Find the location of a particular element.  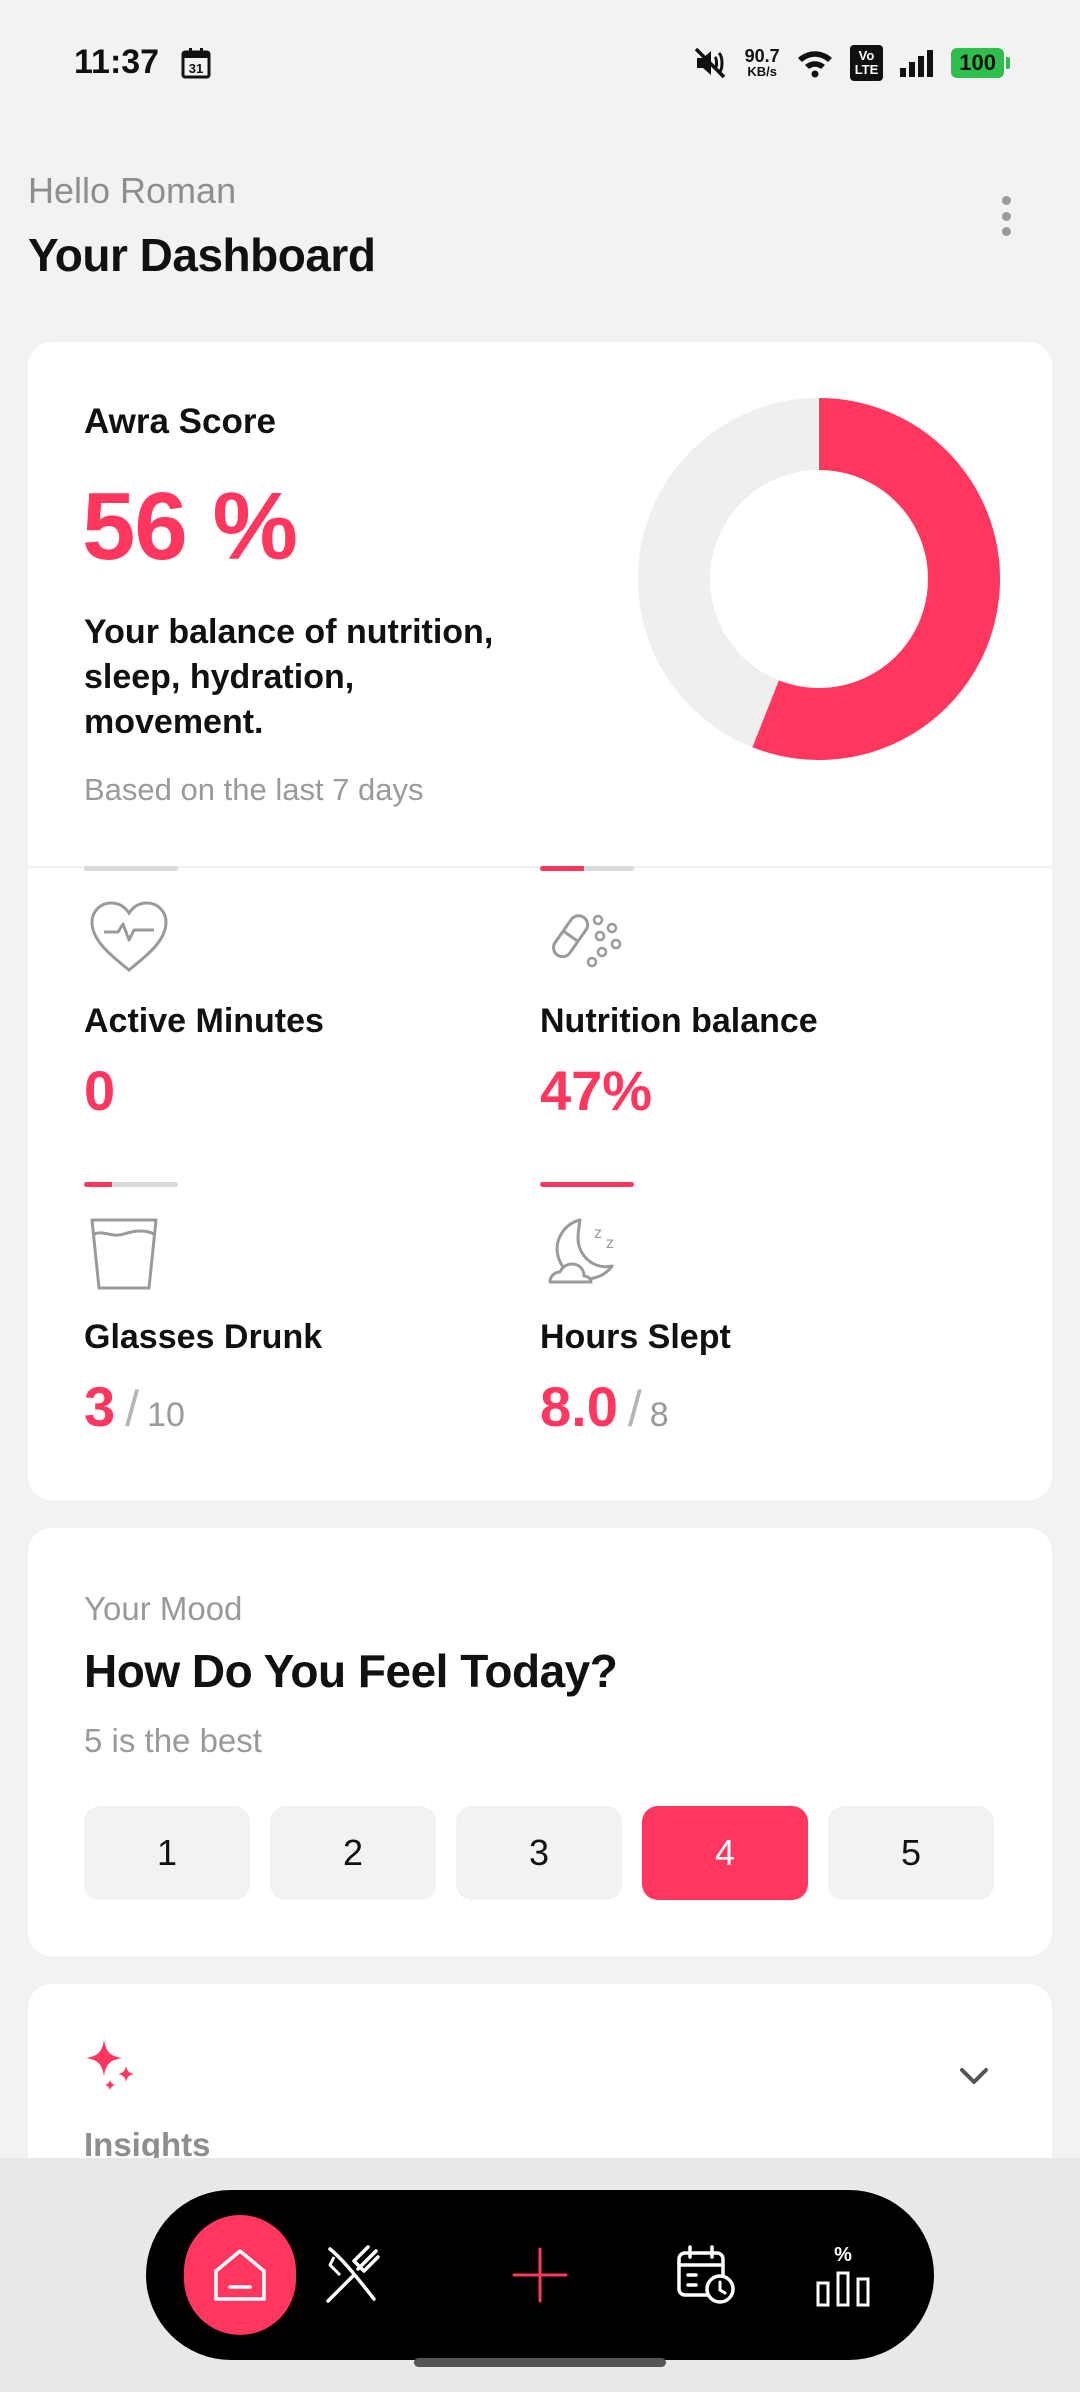

metric-nutrition-balance: Nutrition balance 47% is located at coordinates (740, 996).